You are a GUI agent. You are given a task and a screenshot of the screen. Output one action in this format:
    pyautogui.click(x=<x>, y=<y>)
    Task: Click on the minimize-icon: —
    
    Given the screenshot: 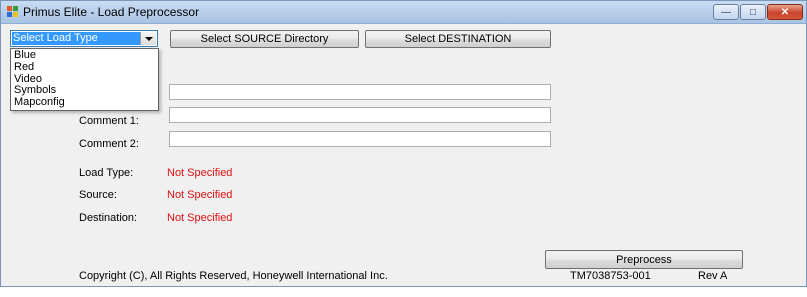 What is the action you would take?
    pyautogui.click(x=726, y=12)
    